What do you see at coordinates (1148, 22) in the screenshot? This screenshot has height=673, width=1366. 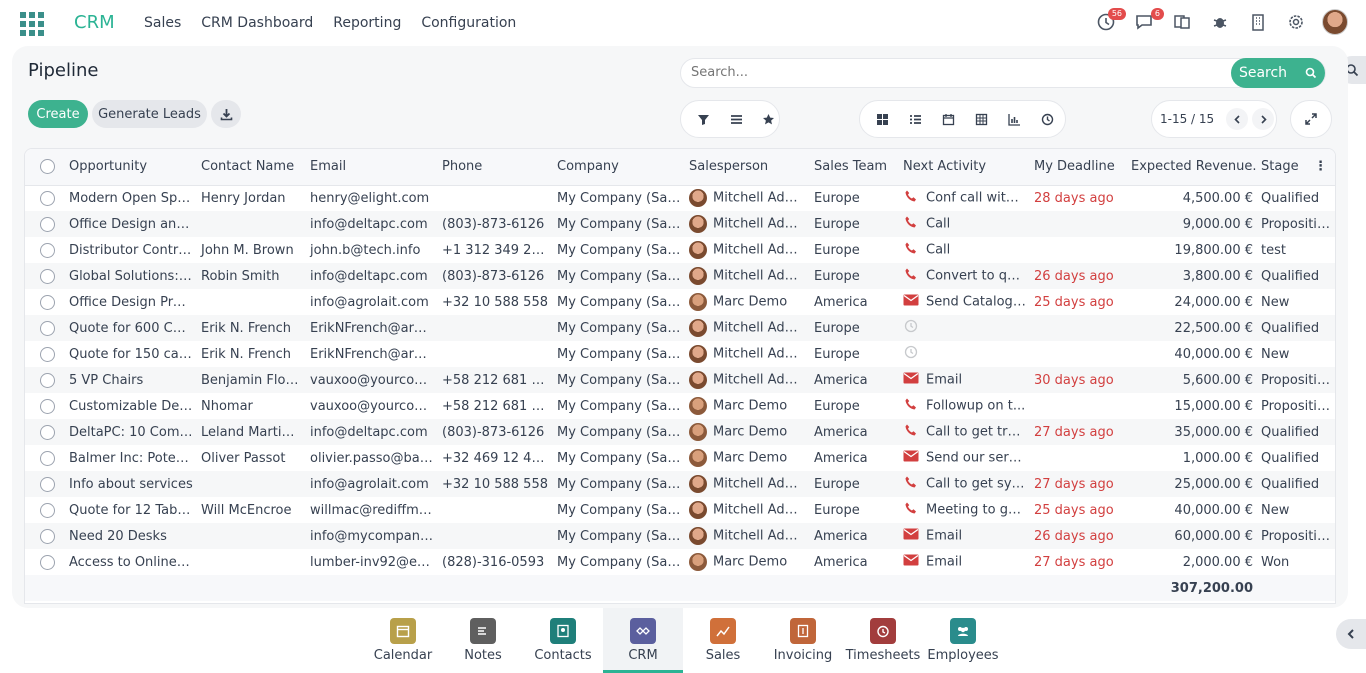 I see `messages-icon: 6` at bounding box center [1148, 22].